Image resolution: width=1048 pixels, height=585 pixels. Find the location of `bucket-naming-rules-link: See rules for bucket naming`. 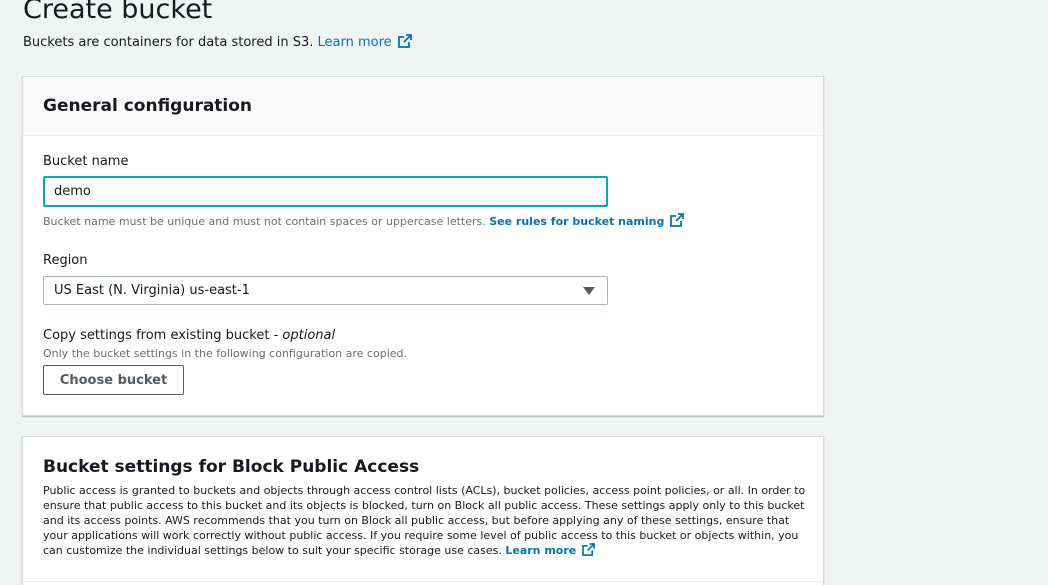

bucket-naming-rules-link: See rules for bucket naming is located at coordinates (587, 220).